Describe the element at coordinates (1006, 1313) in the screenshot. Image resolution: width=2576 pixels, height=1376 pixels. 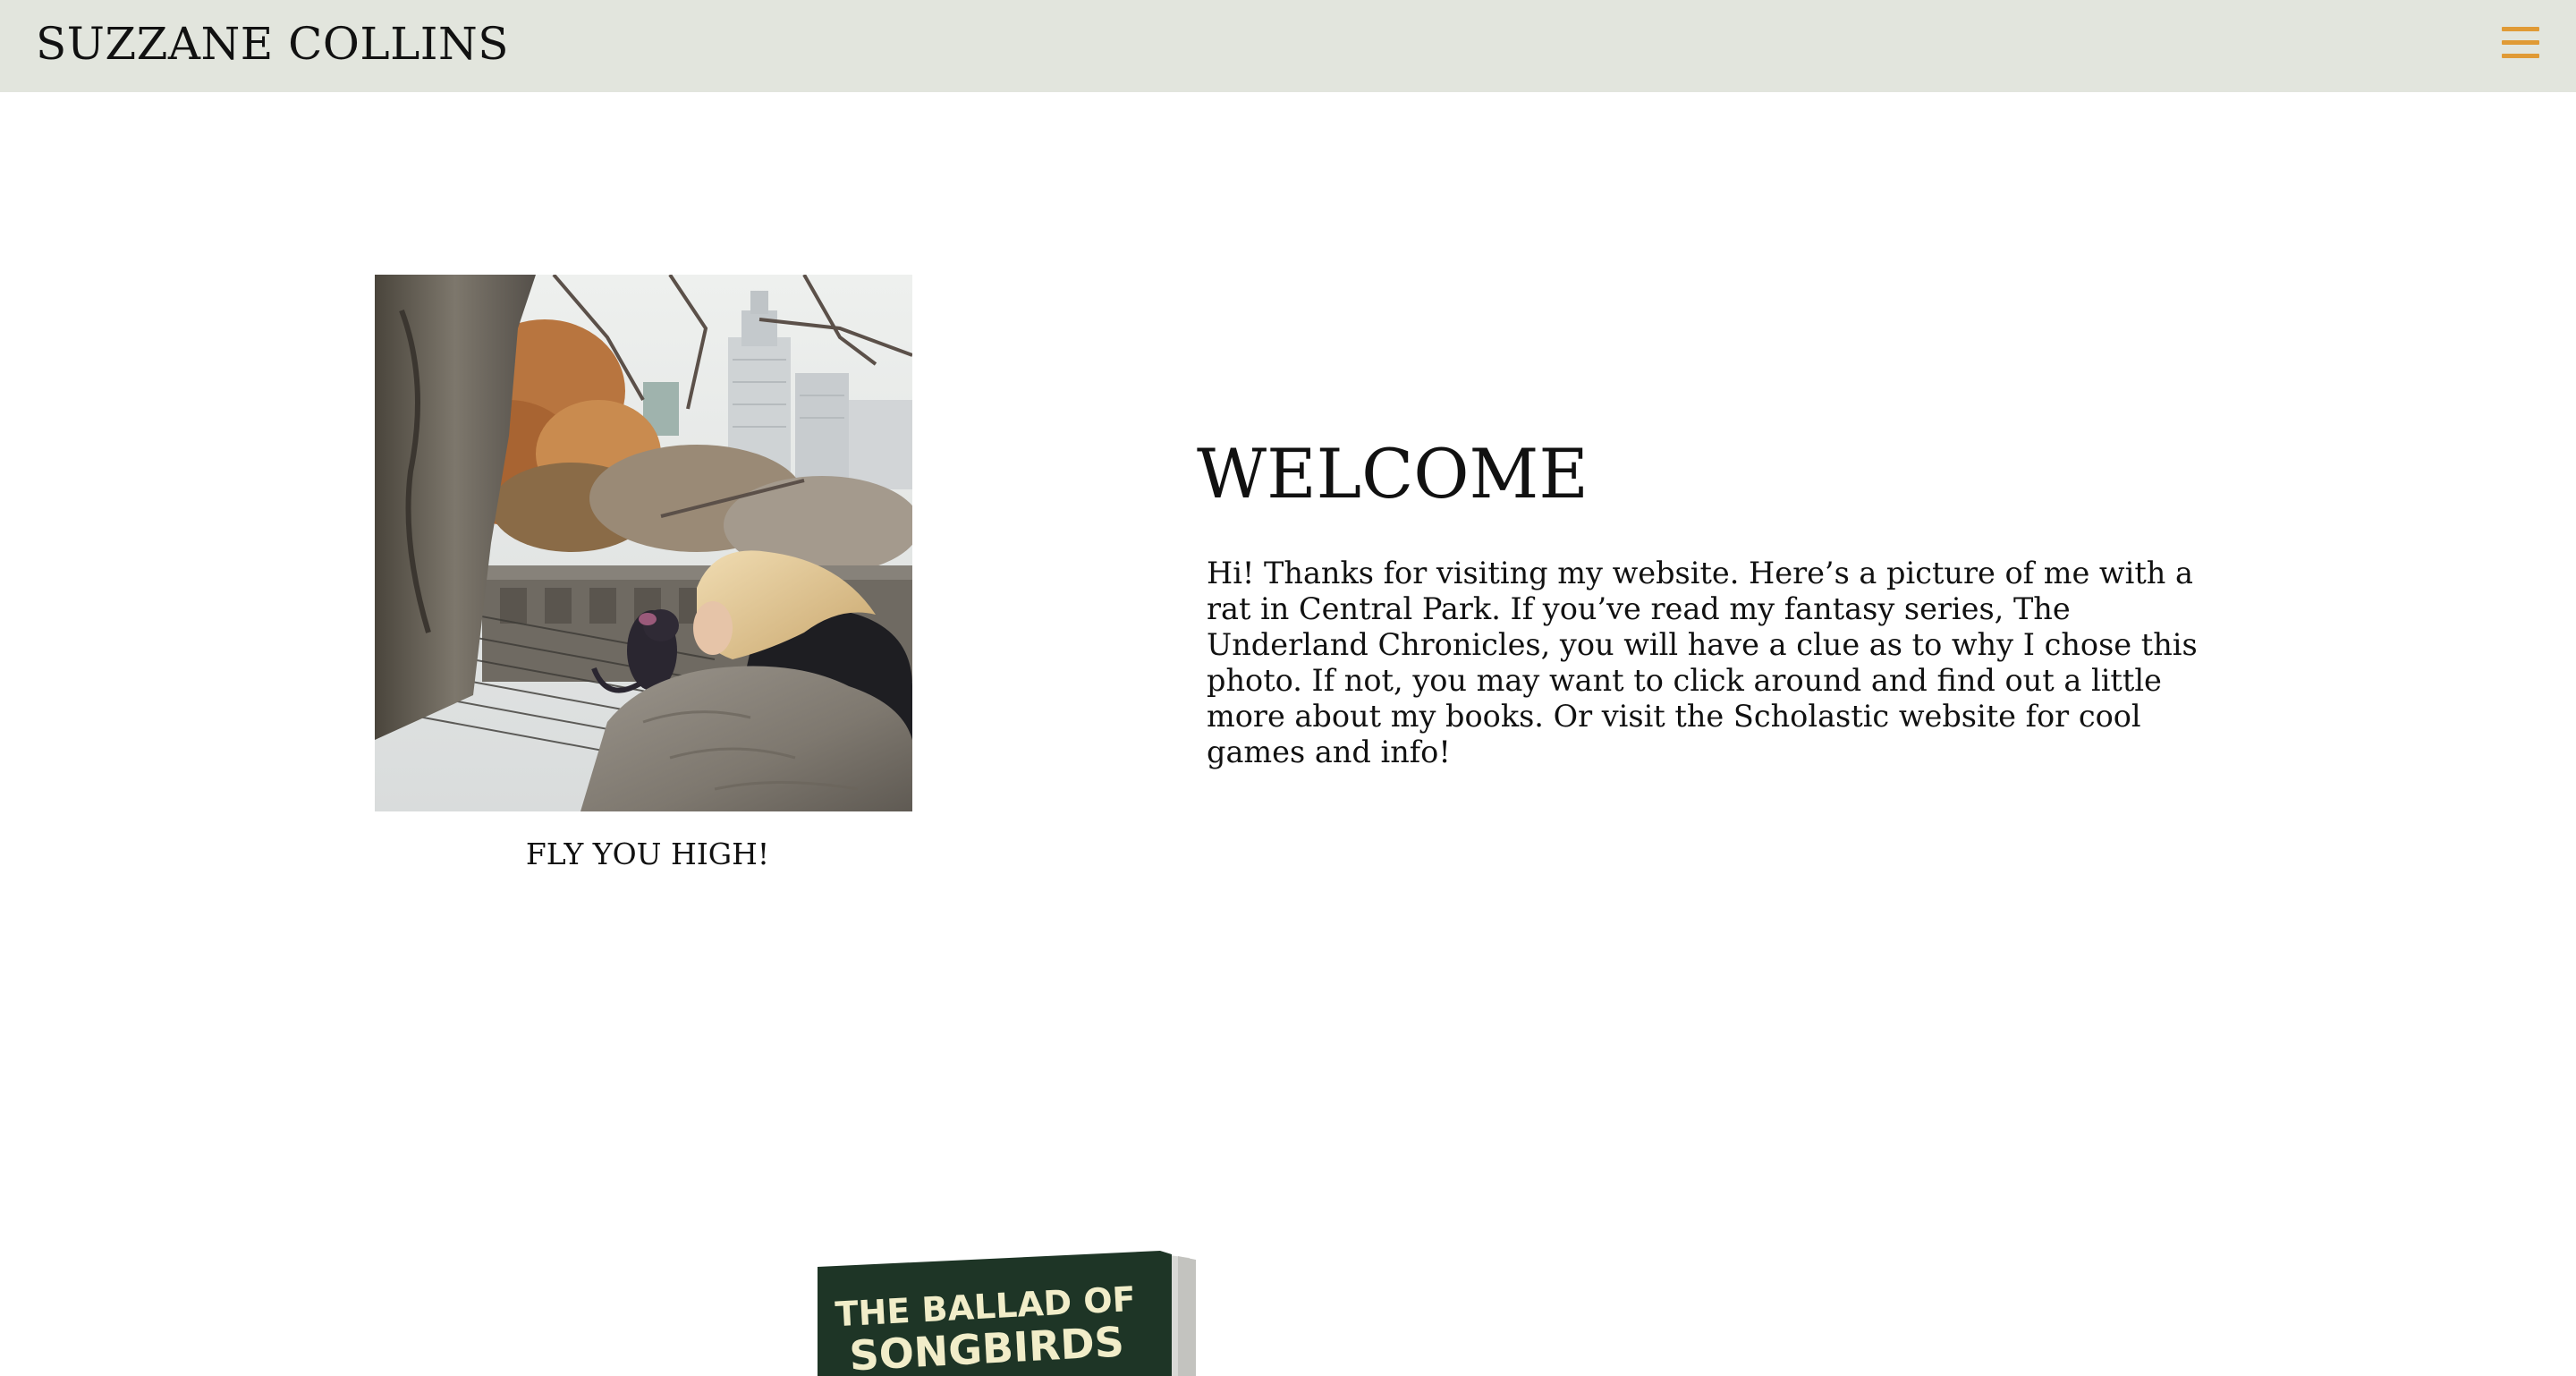
I see `featured-book-cover: THE BALLAD OF SONGBIRDS` at that location.